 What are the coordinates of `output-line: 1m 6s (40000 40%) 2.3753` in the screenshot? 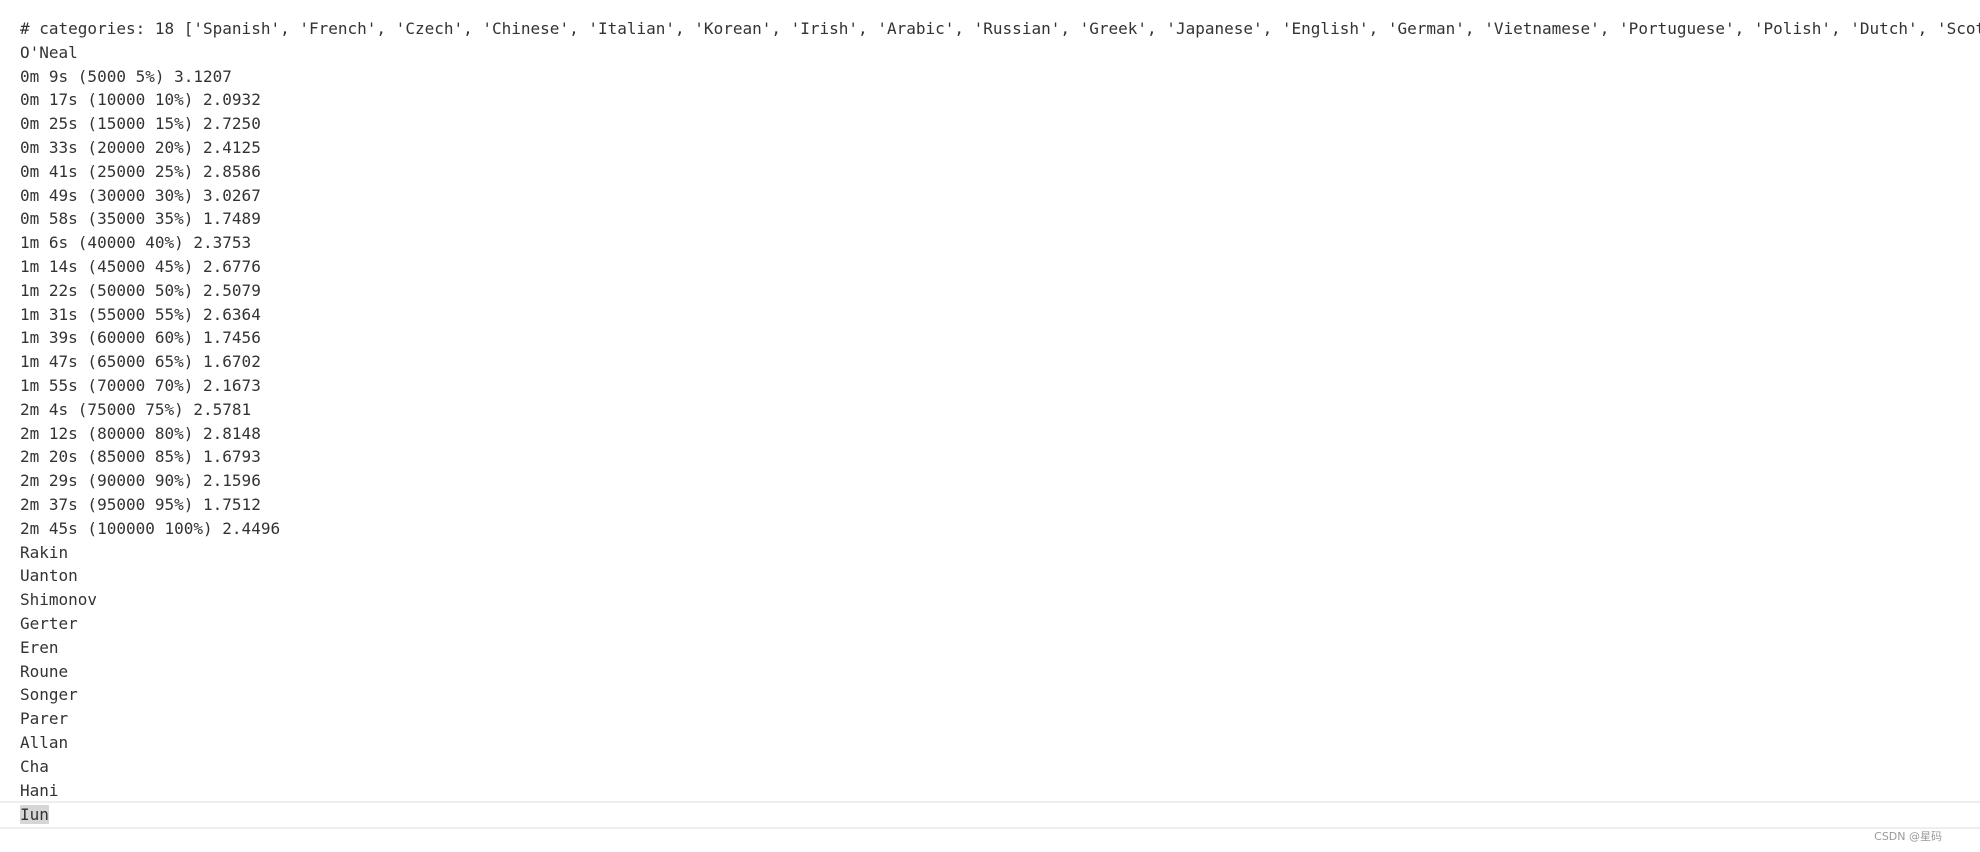 It's located at (136, 243).